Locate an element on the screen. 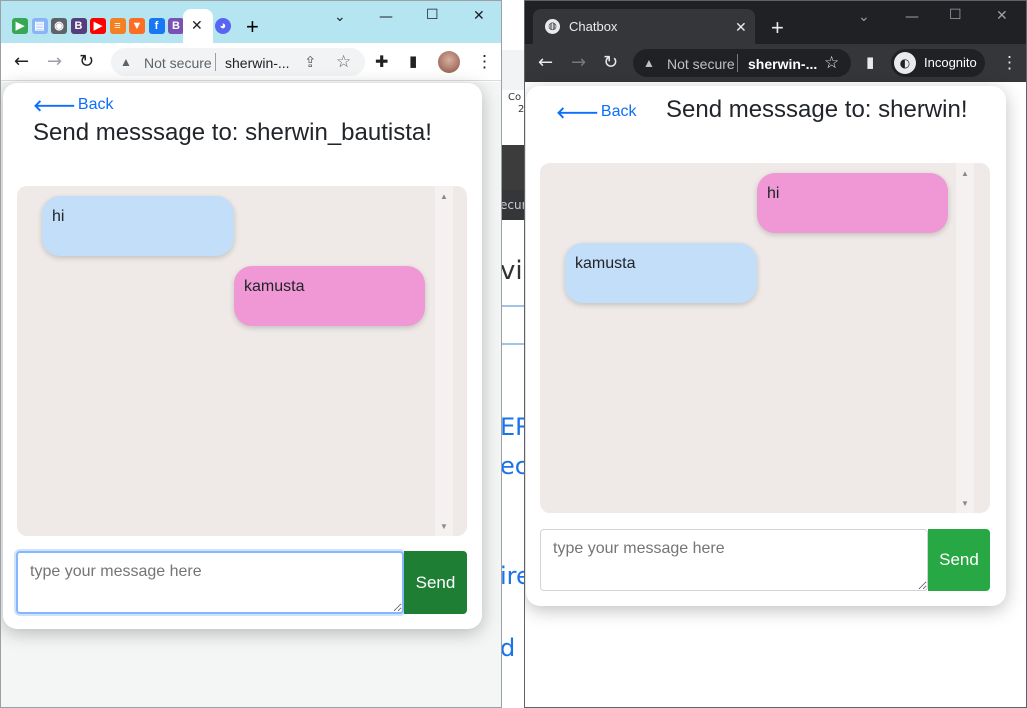 This screenshot has width=1027, height=708. tab-chatbox: ◍ Chatbox ✕ is located at coordinates (644, 26).